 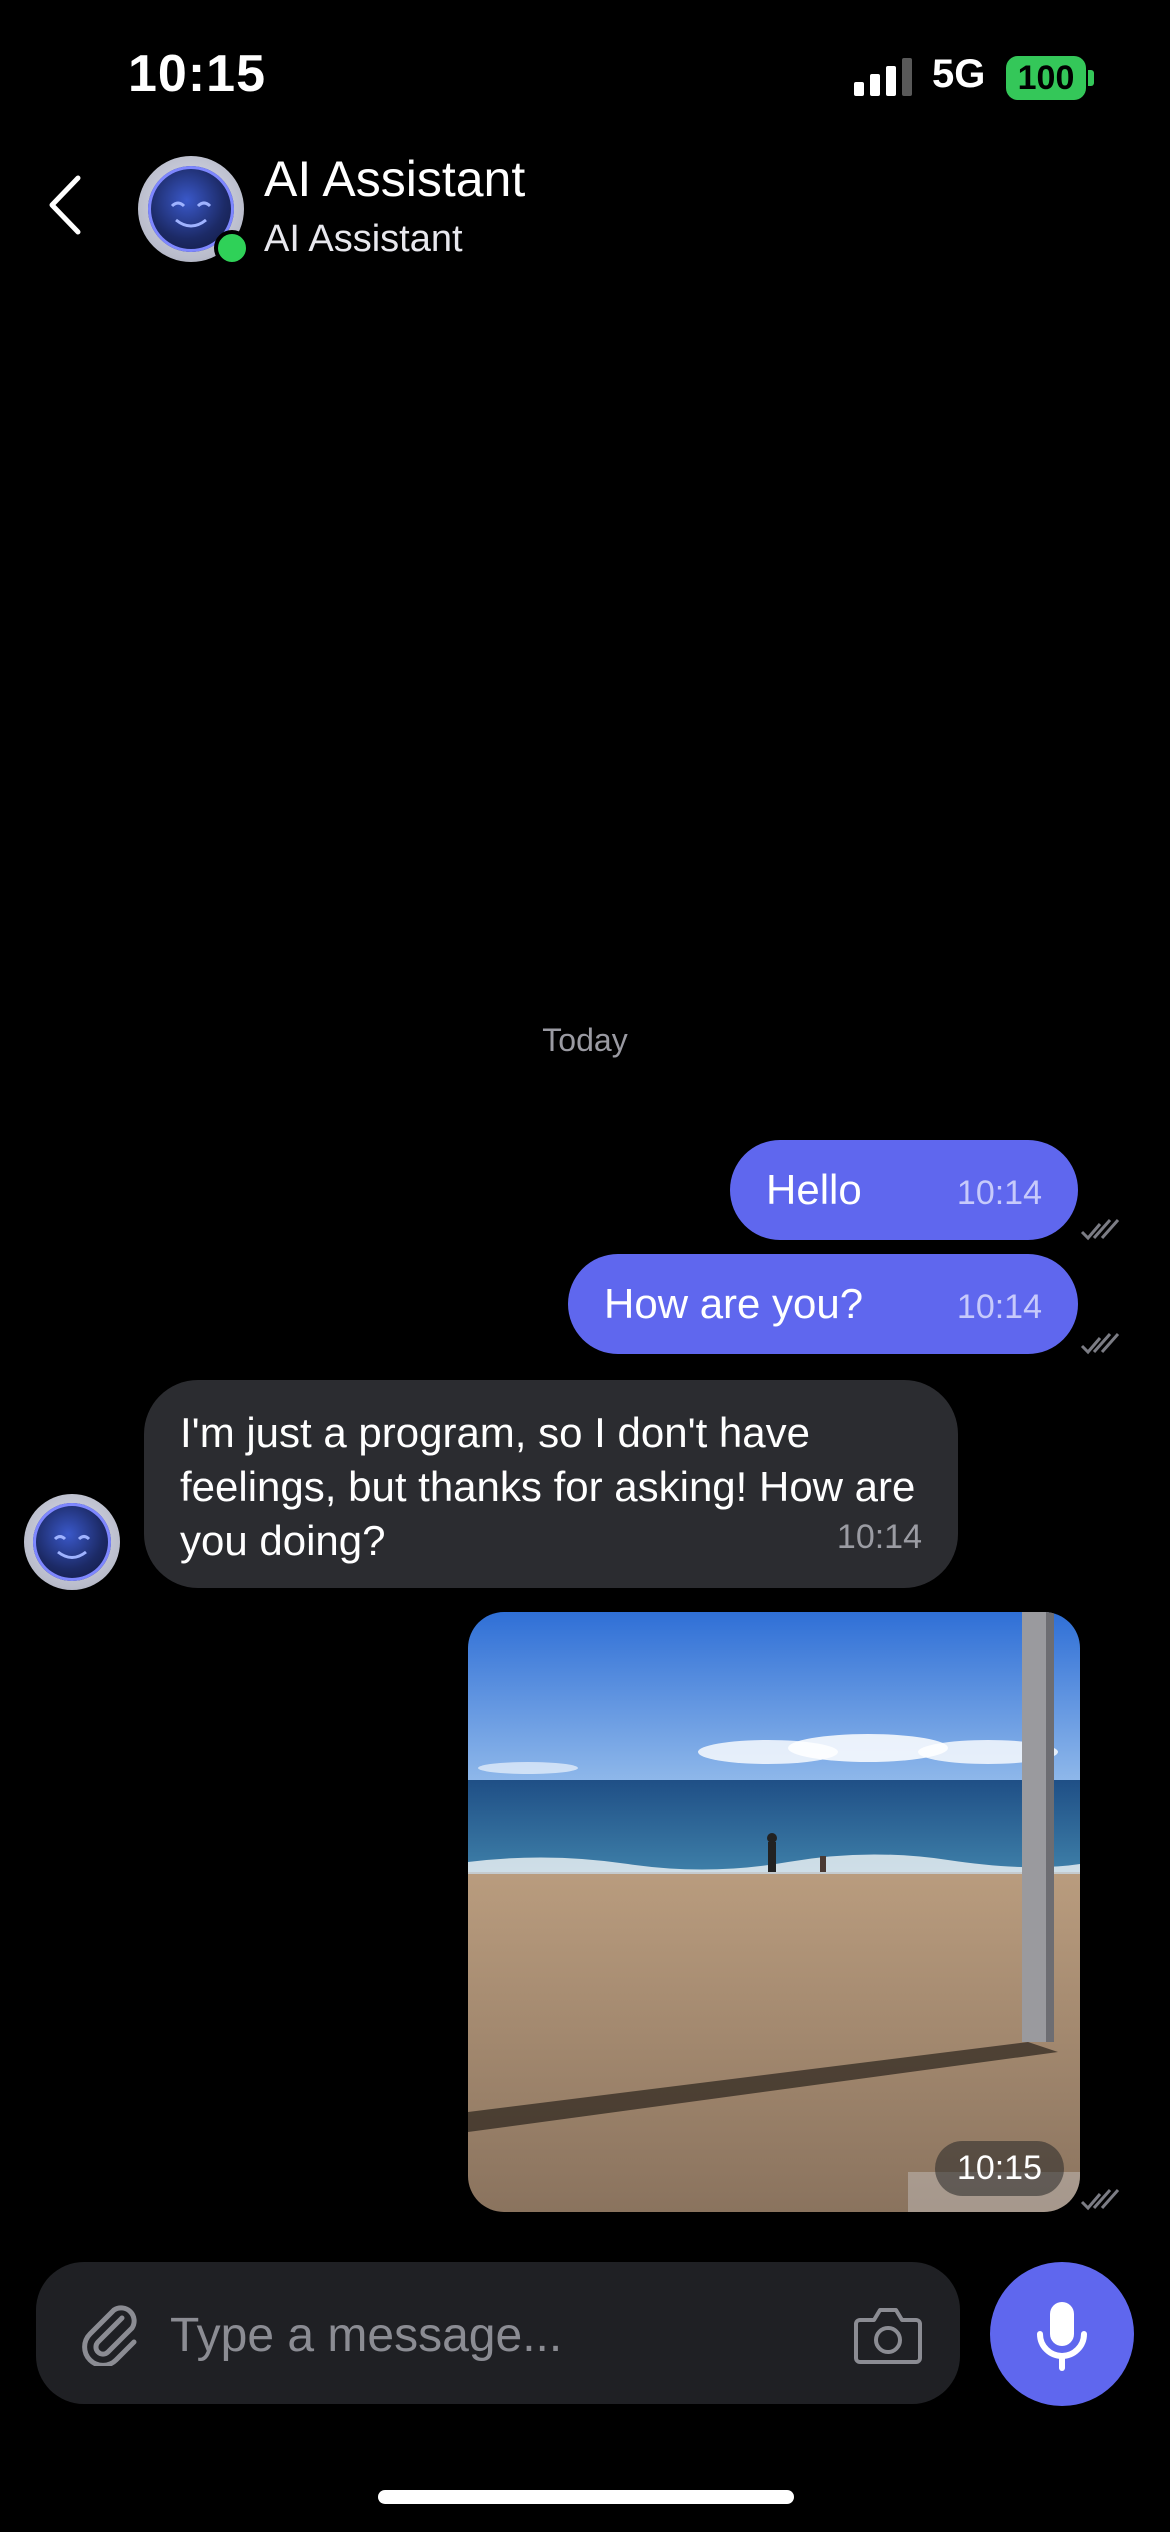 I want to click on beach-photo, so click(x=774, y=1912).